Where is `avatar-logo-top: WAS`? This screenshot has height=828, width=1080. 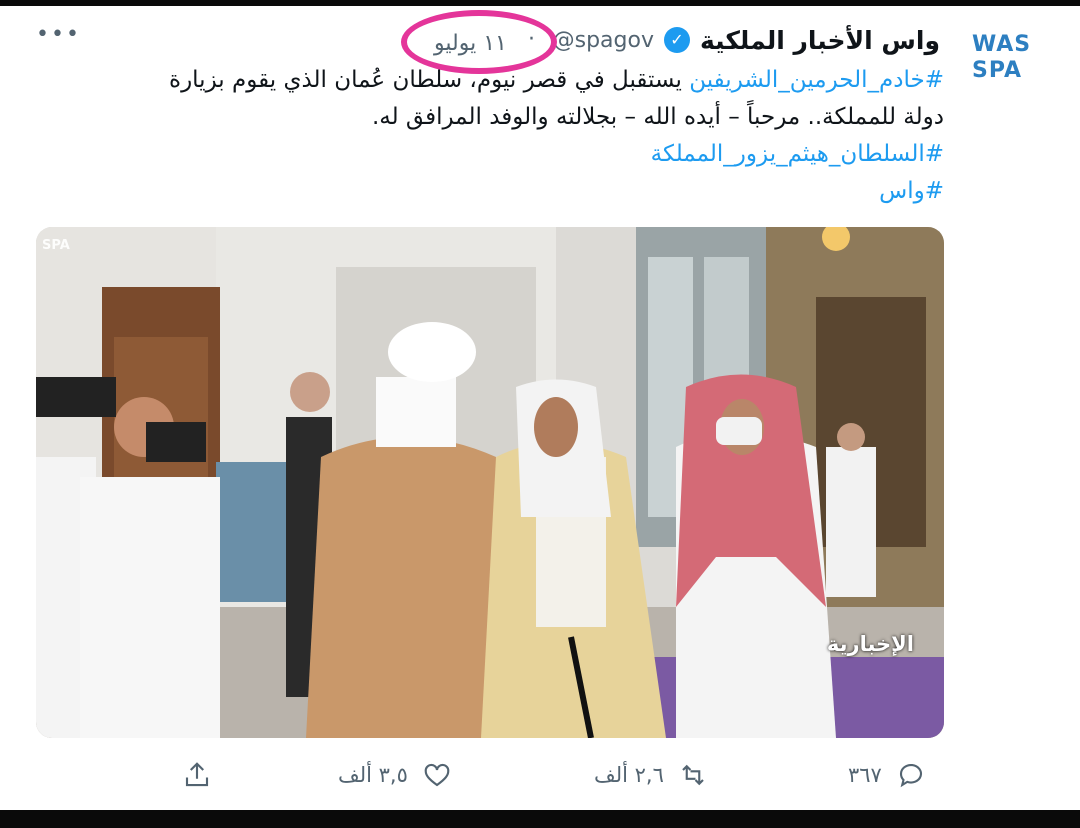 avatar-logo-top: WAS is located at coordinates (1002, 44).